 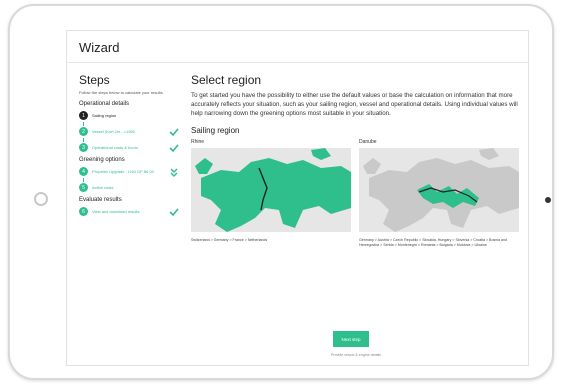 What do you see at coordinates (103, 187) in the screenshot?
I see `step-label: Active costs` at bounding box center [103, 187].